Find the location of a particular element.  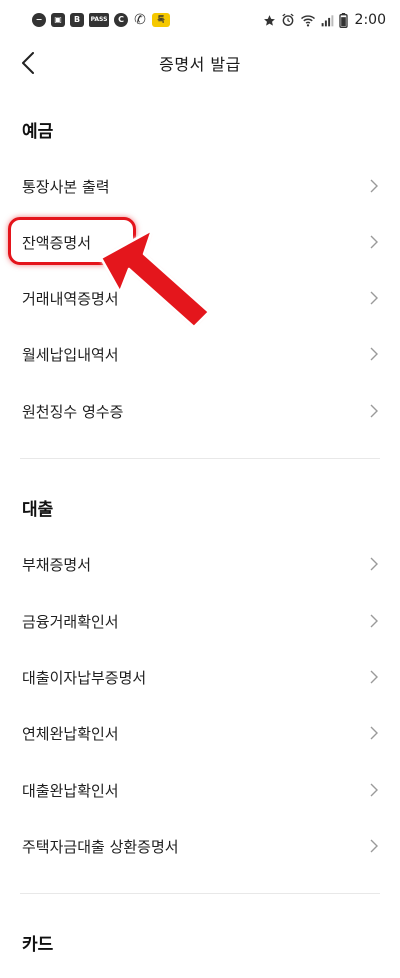

minus-circle-icon: − is located at coordinates (39, 20).